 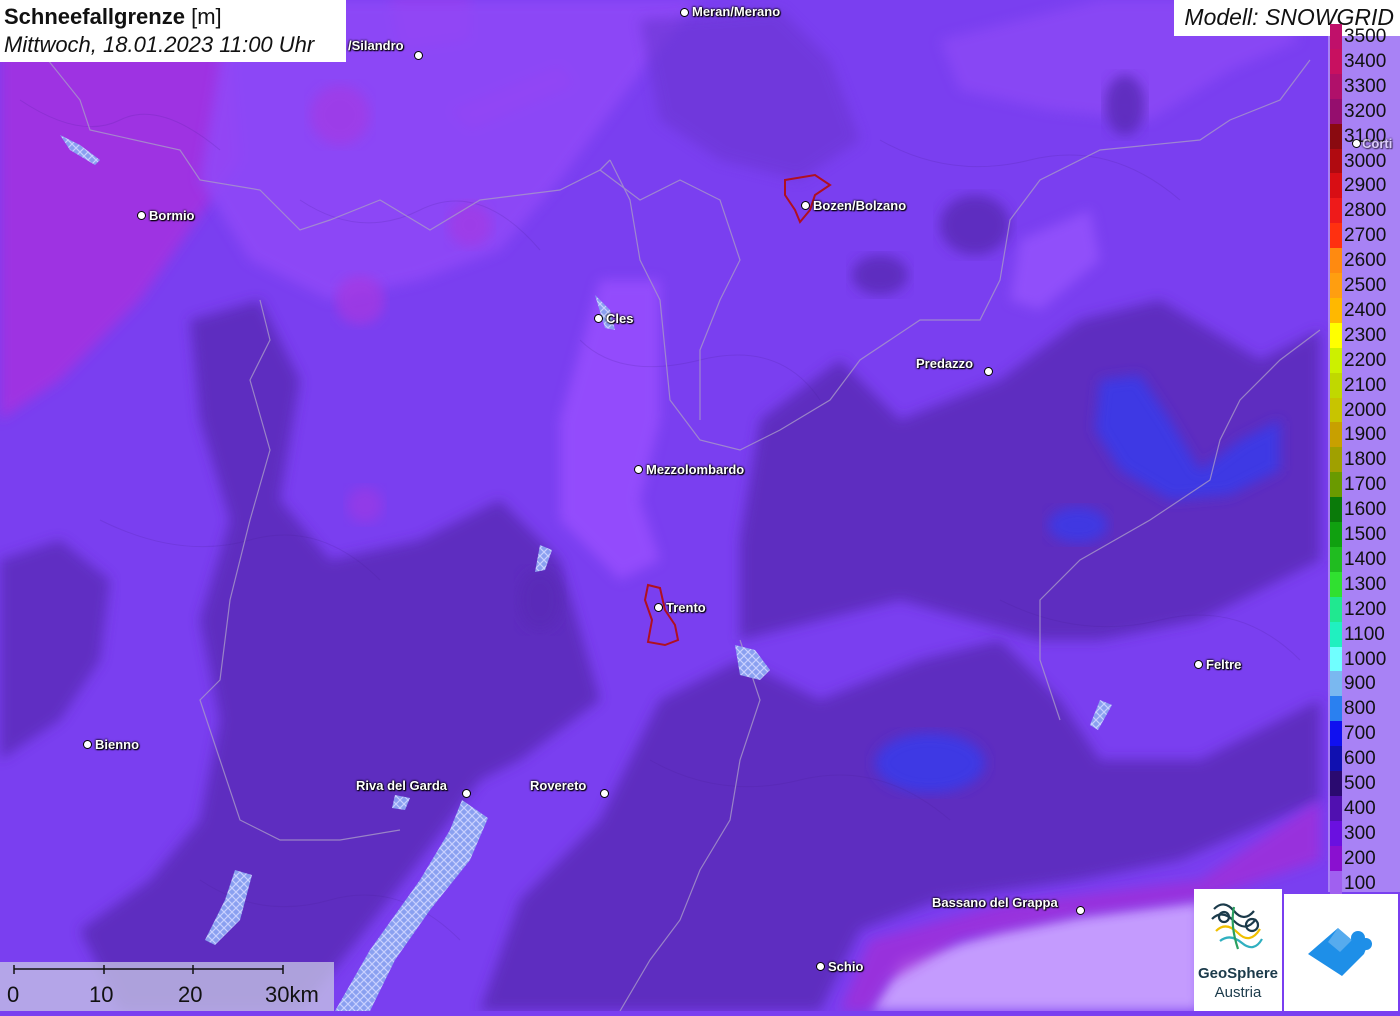 I want to click on legend-item: 2200, so click(x=1364, y=360).